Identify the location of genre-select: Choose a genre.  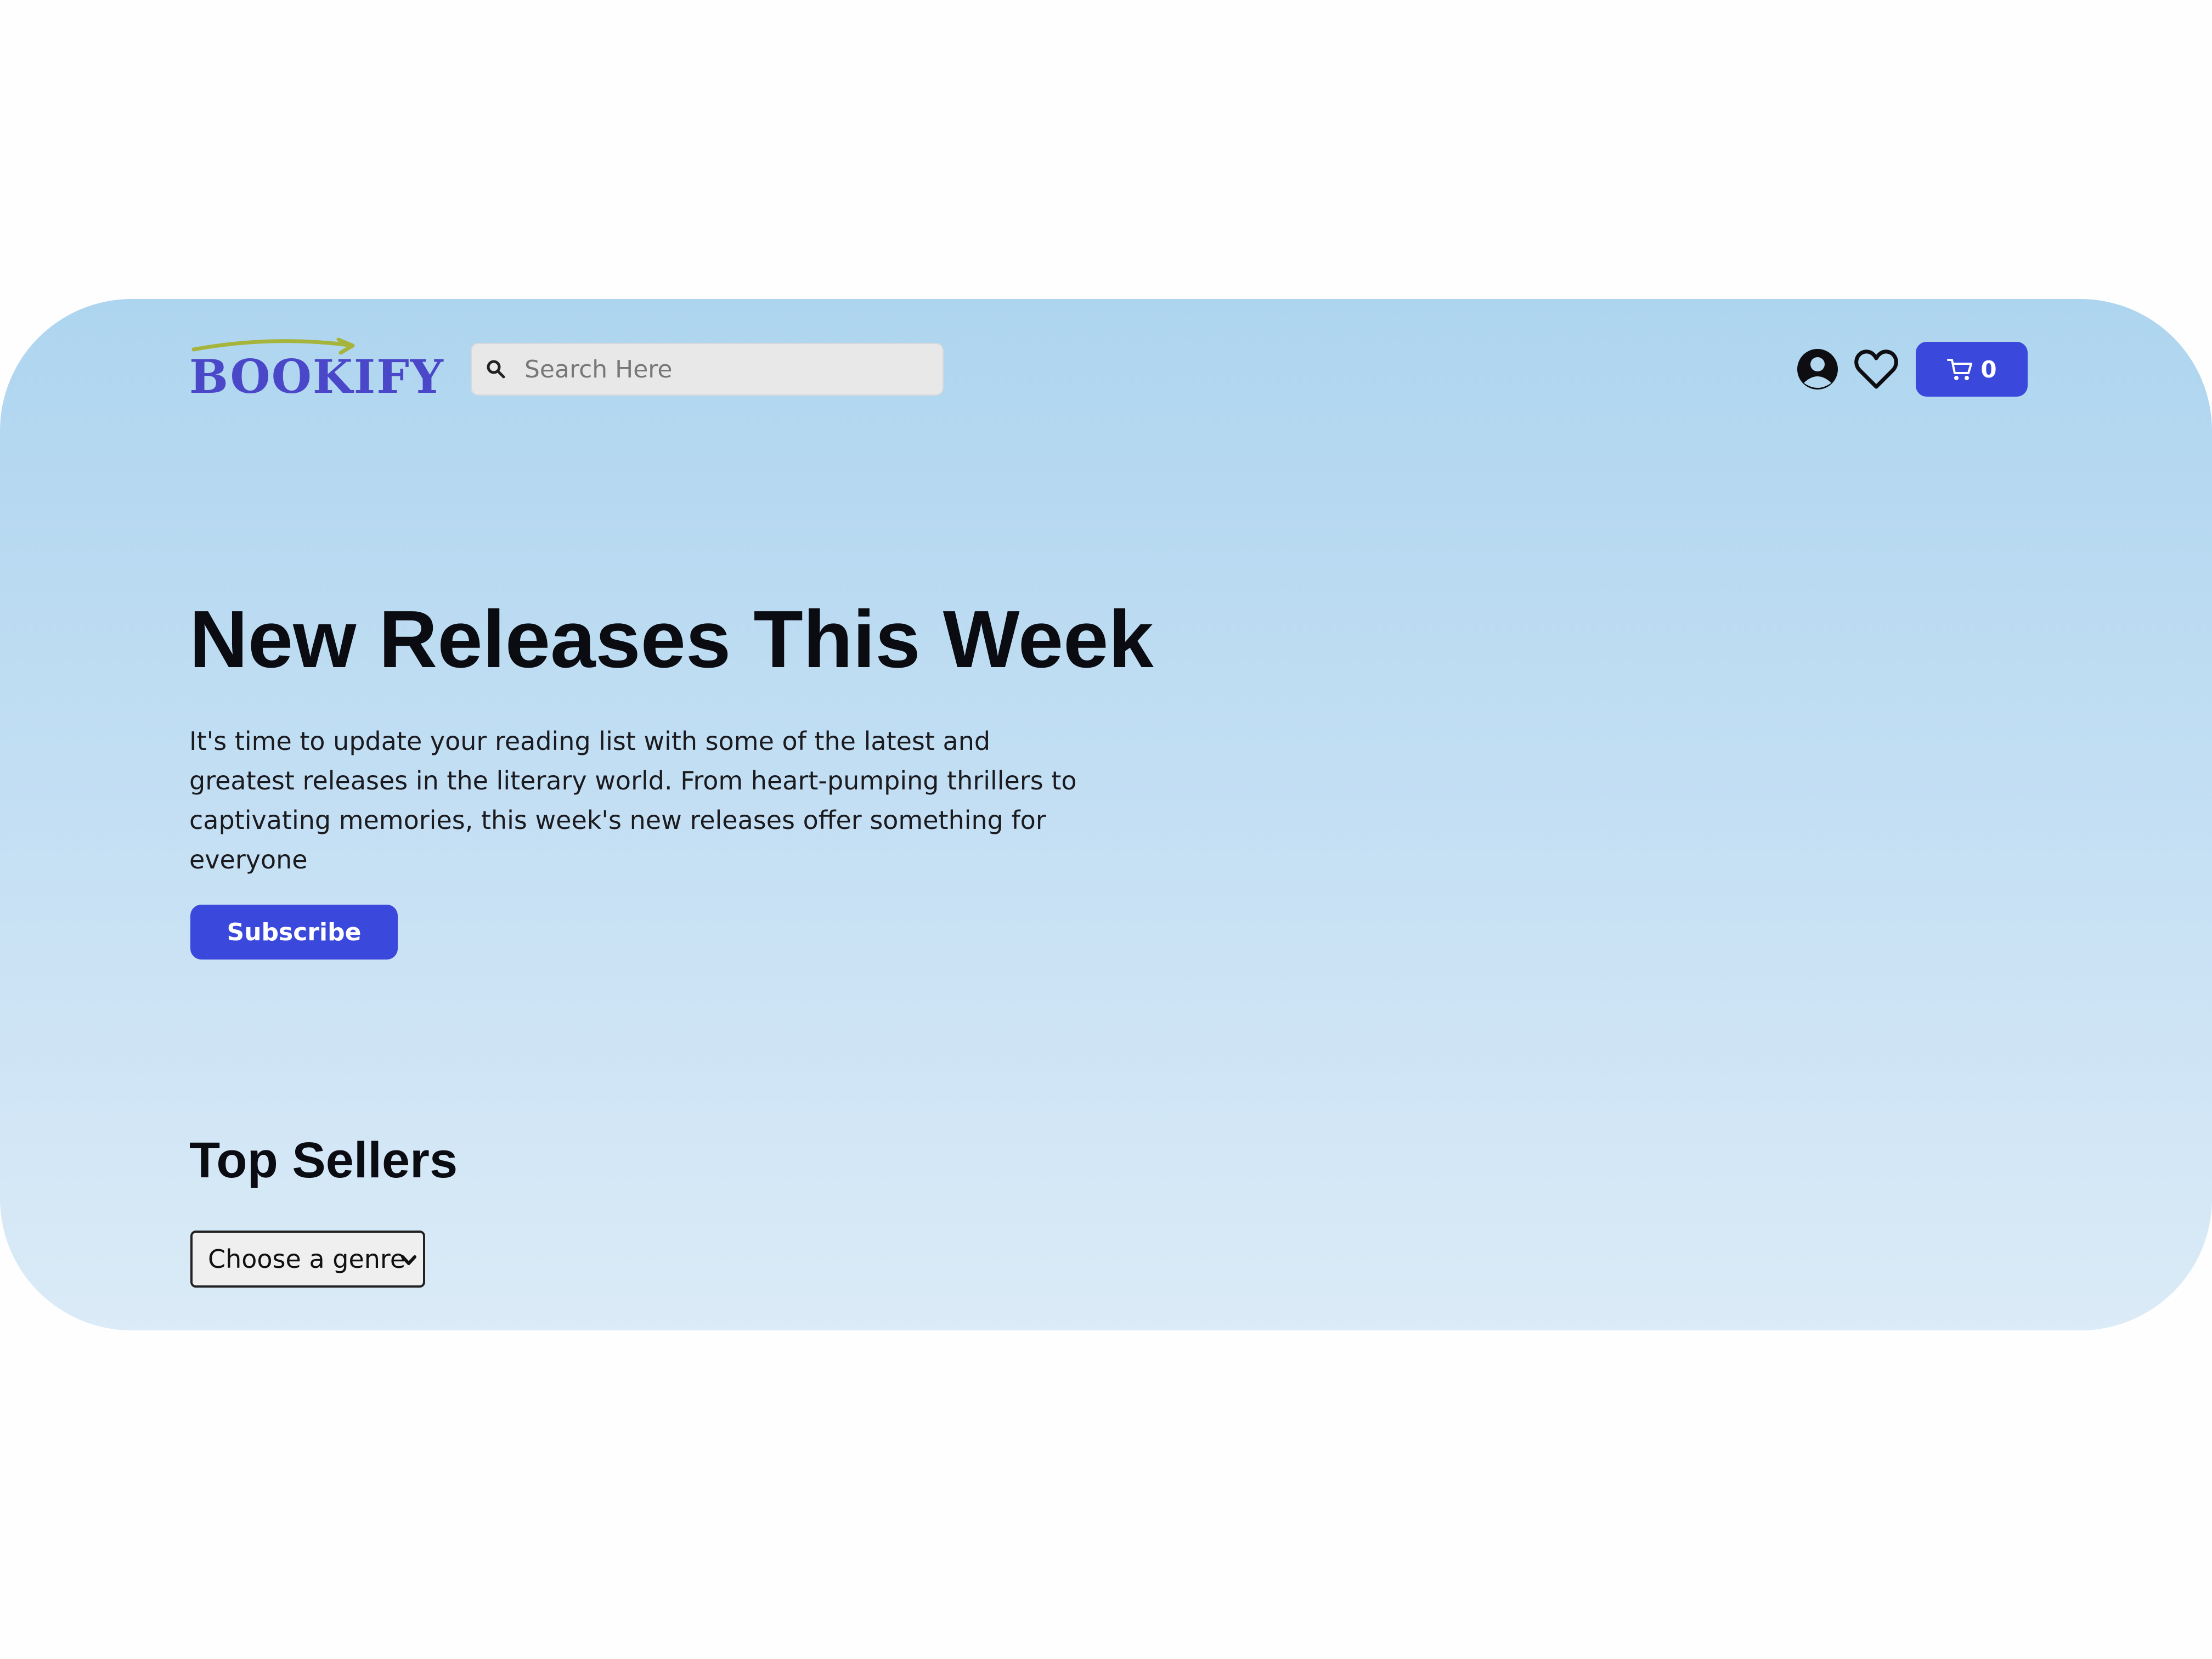
(307, 1259).